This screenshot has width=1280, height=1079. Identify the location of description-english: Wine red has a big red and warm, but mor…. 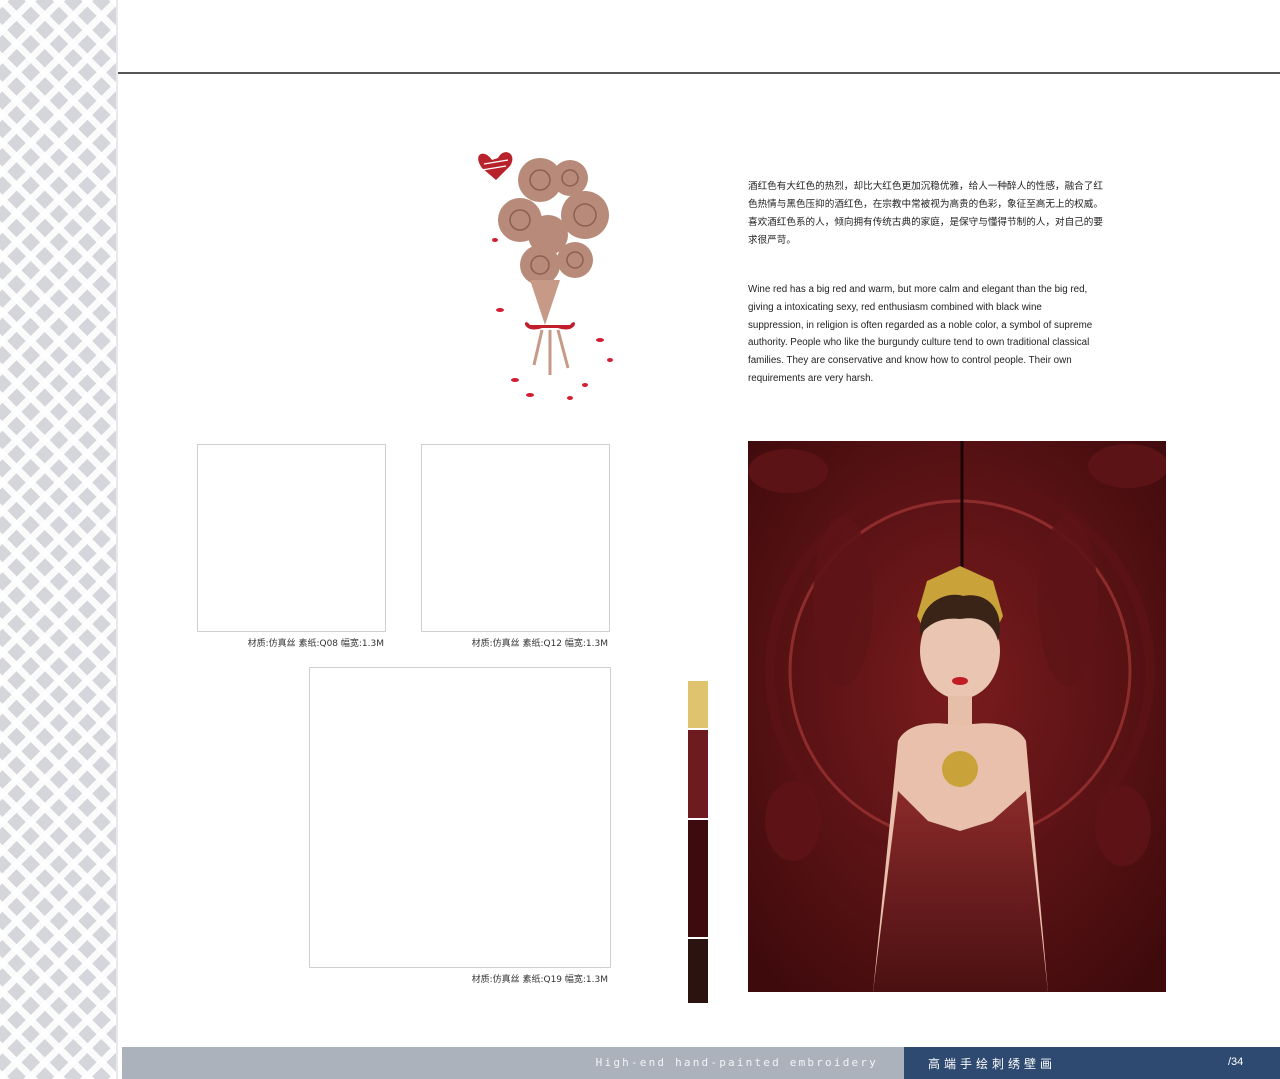
(920, 334).